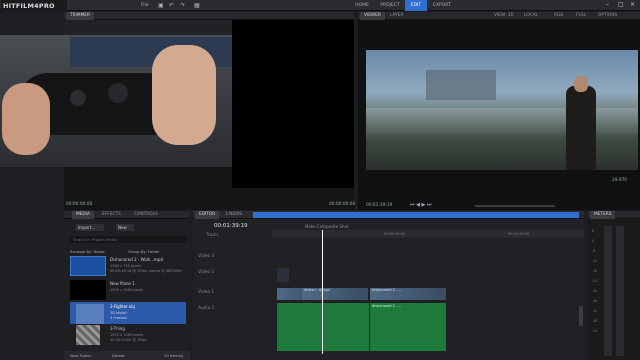 The image size is (640, 360). What do you see at coordinates (581, 128) in the screenshot?
I see `character` at bounding box center [581, 128].